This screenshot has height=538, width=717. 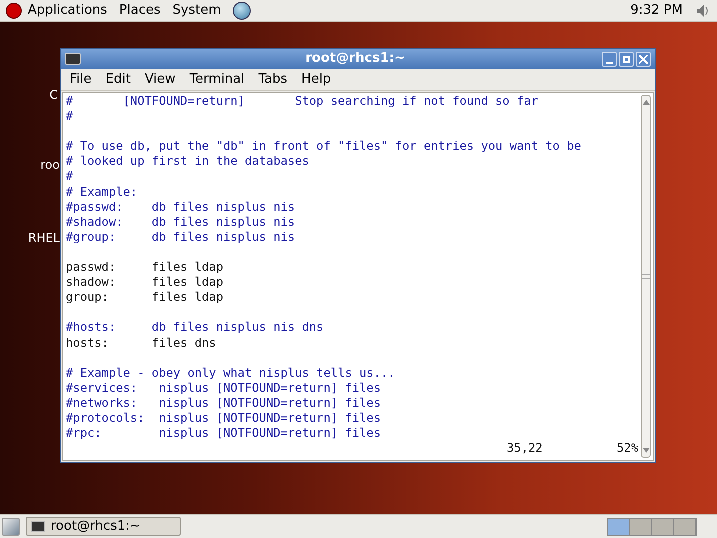 I want to click on menu-item: Edit, so click(x=118, y=80).